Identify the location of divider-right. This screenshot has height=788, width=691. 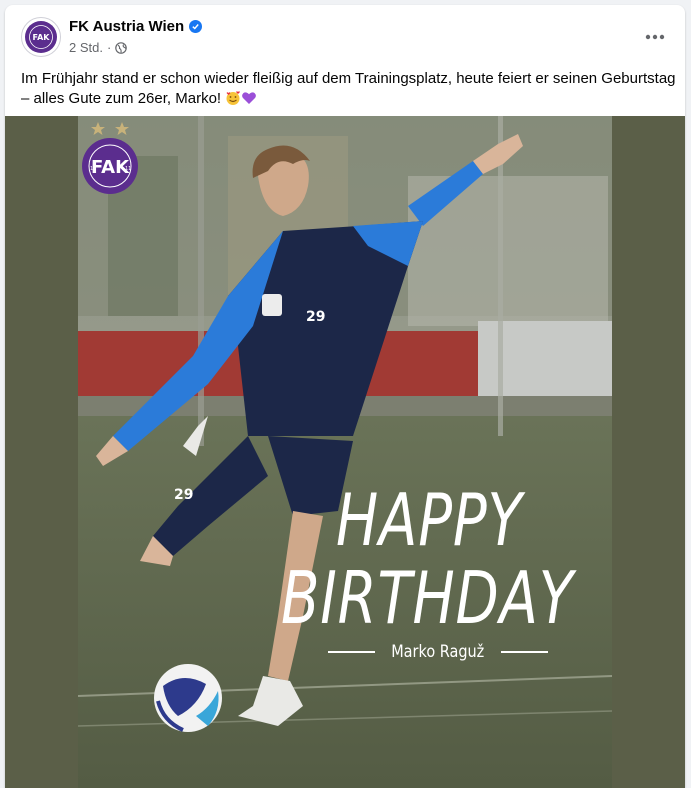
(524, 652).